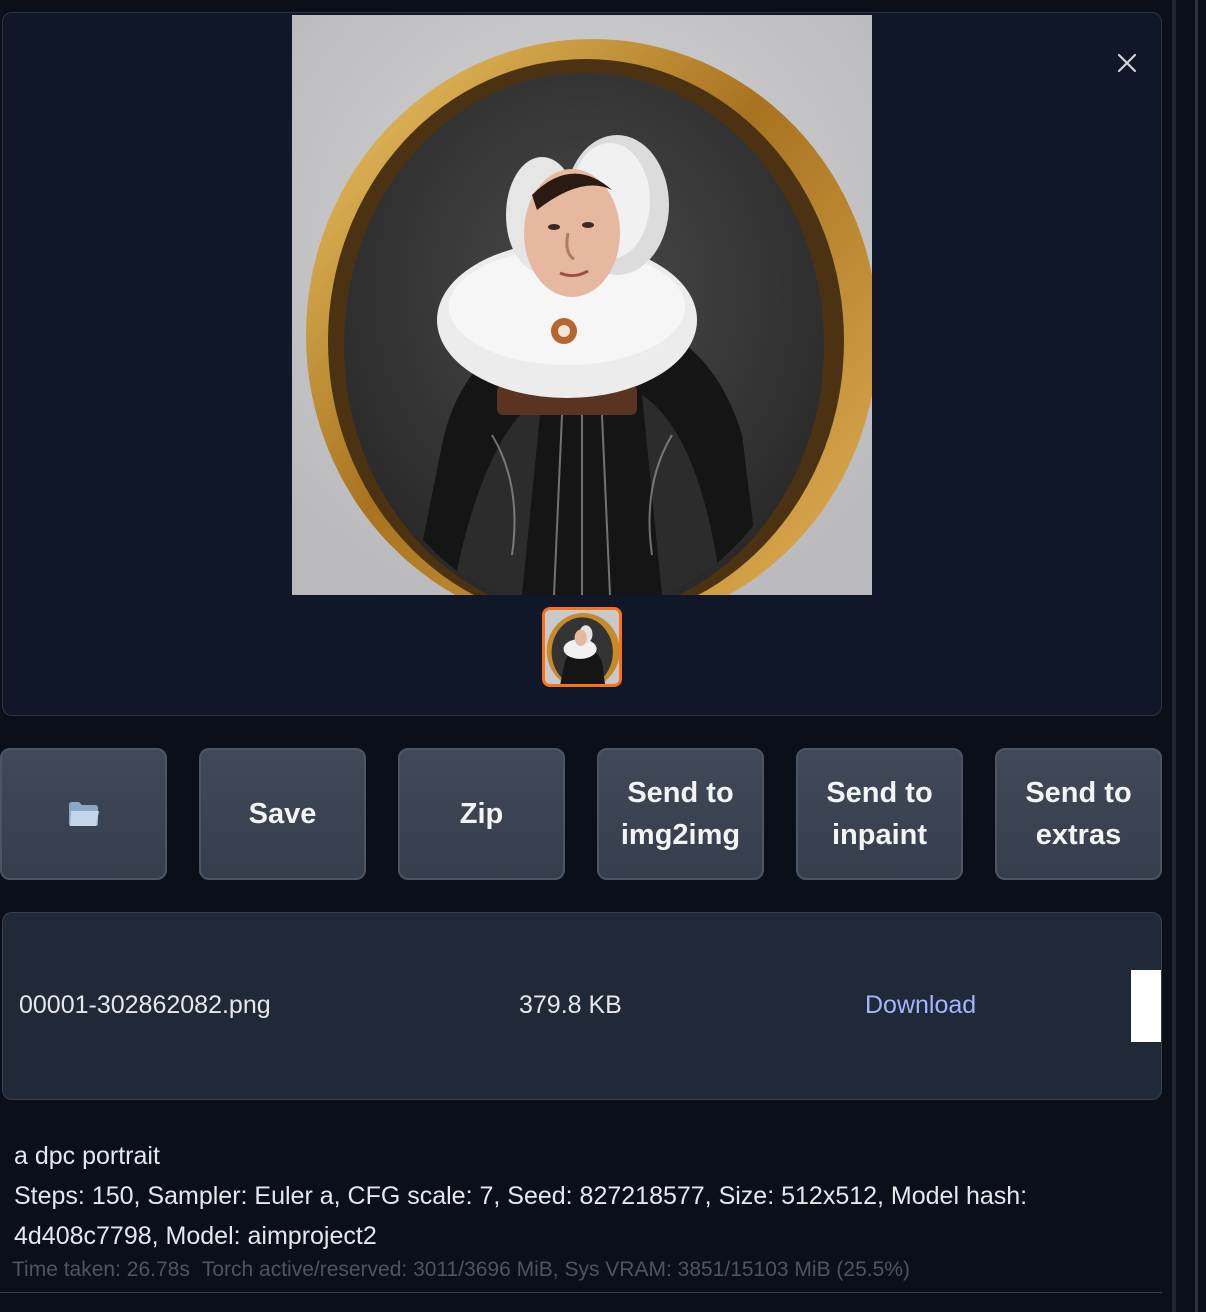  Describe the element at coordinates (101, 1269) in the screenshot. I see `time-taken: Time taken: 26.78s` at that location.